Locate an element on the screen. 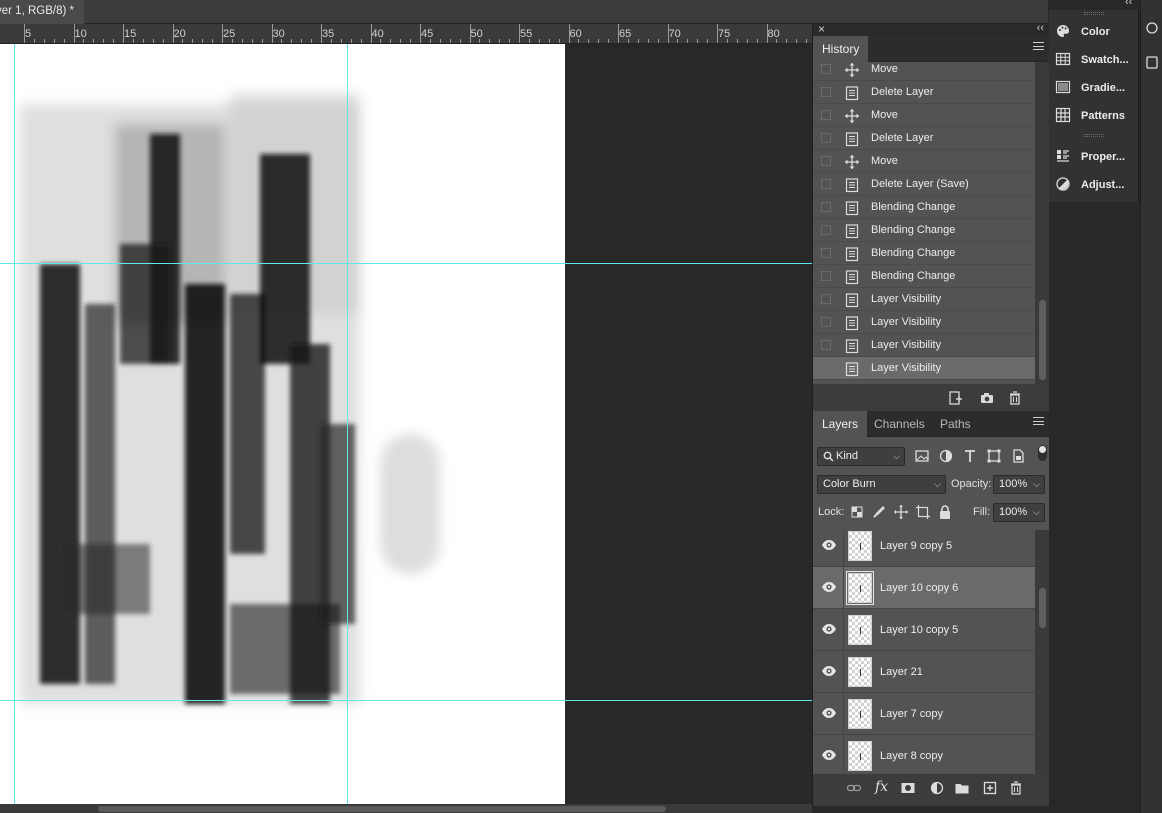  filter-toggle is located at coordinates (1042, 453).